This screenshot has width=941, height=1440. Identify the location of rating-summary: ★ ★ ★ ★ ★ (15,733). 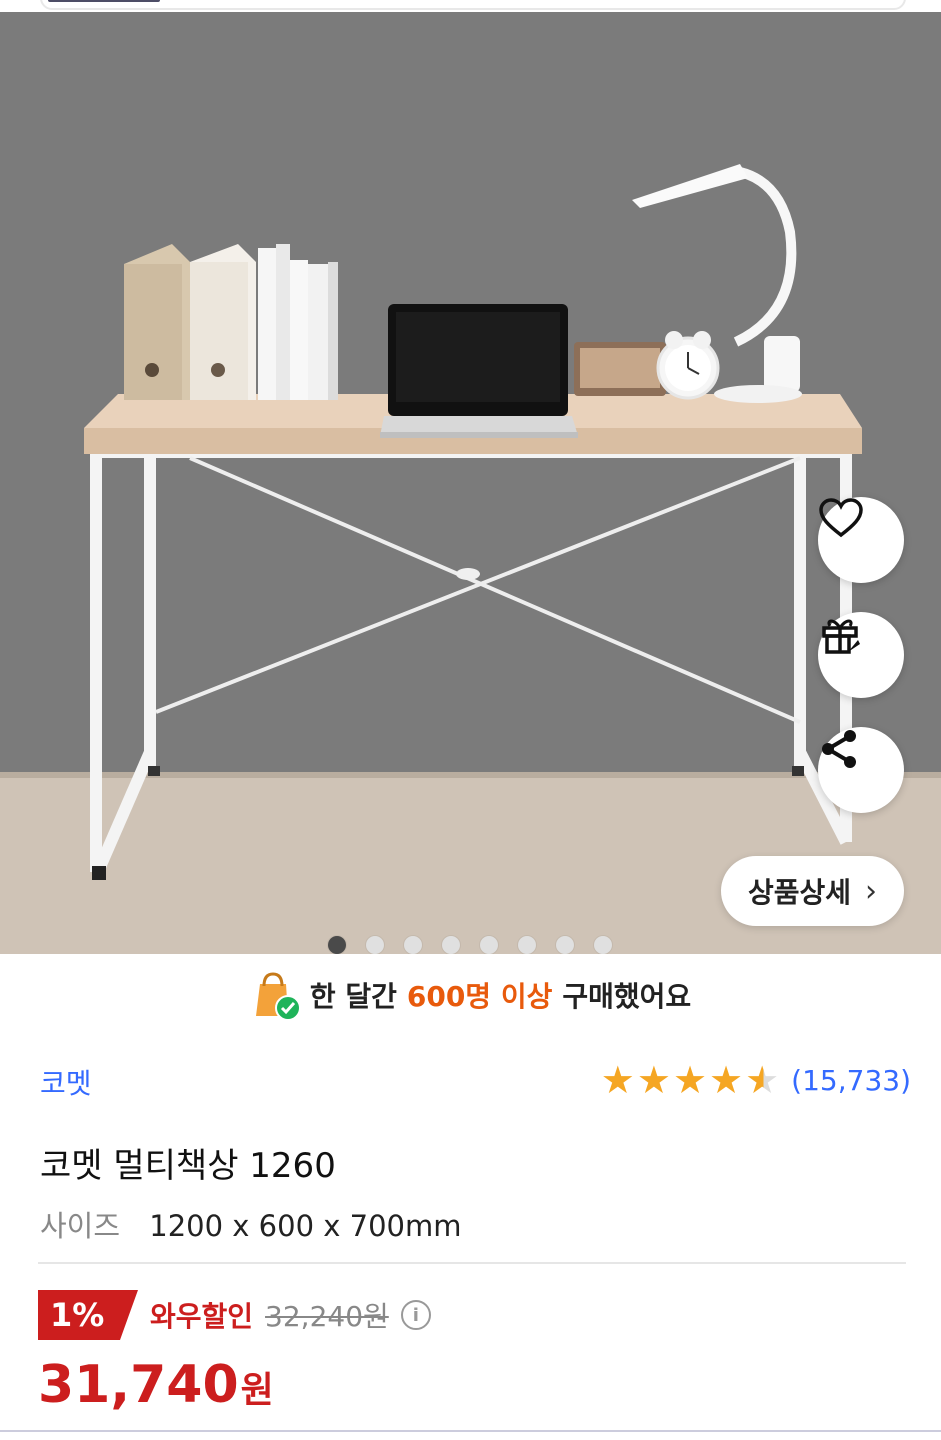
(756, 1080).